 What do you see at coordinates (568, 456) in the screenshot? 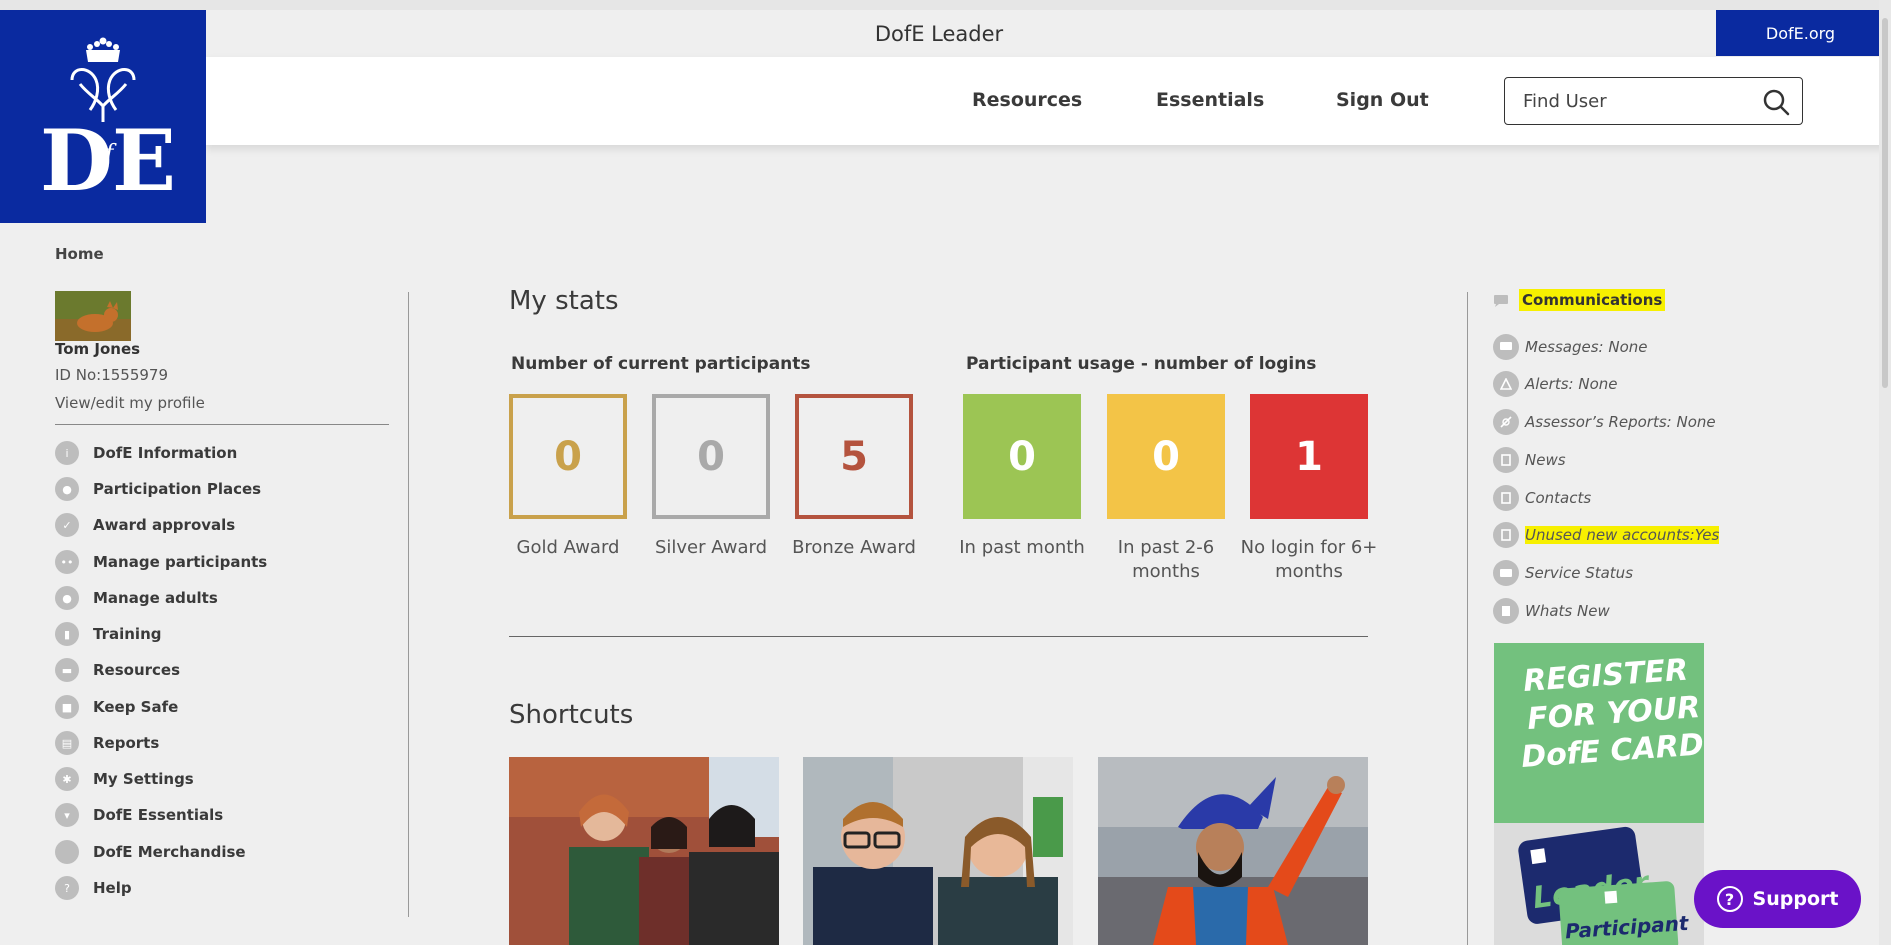
I see `gold-award-count: 0` at bounding box center [568, 456].